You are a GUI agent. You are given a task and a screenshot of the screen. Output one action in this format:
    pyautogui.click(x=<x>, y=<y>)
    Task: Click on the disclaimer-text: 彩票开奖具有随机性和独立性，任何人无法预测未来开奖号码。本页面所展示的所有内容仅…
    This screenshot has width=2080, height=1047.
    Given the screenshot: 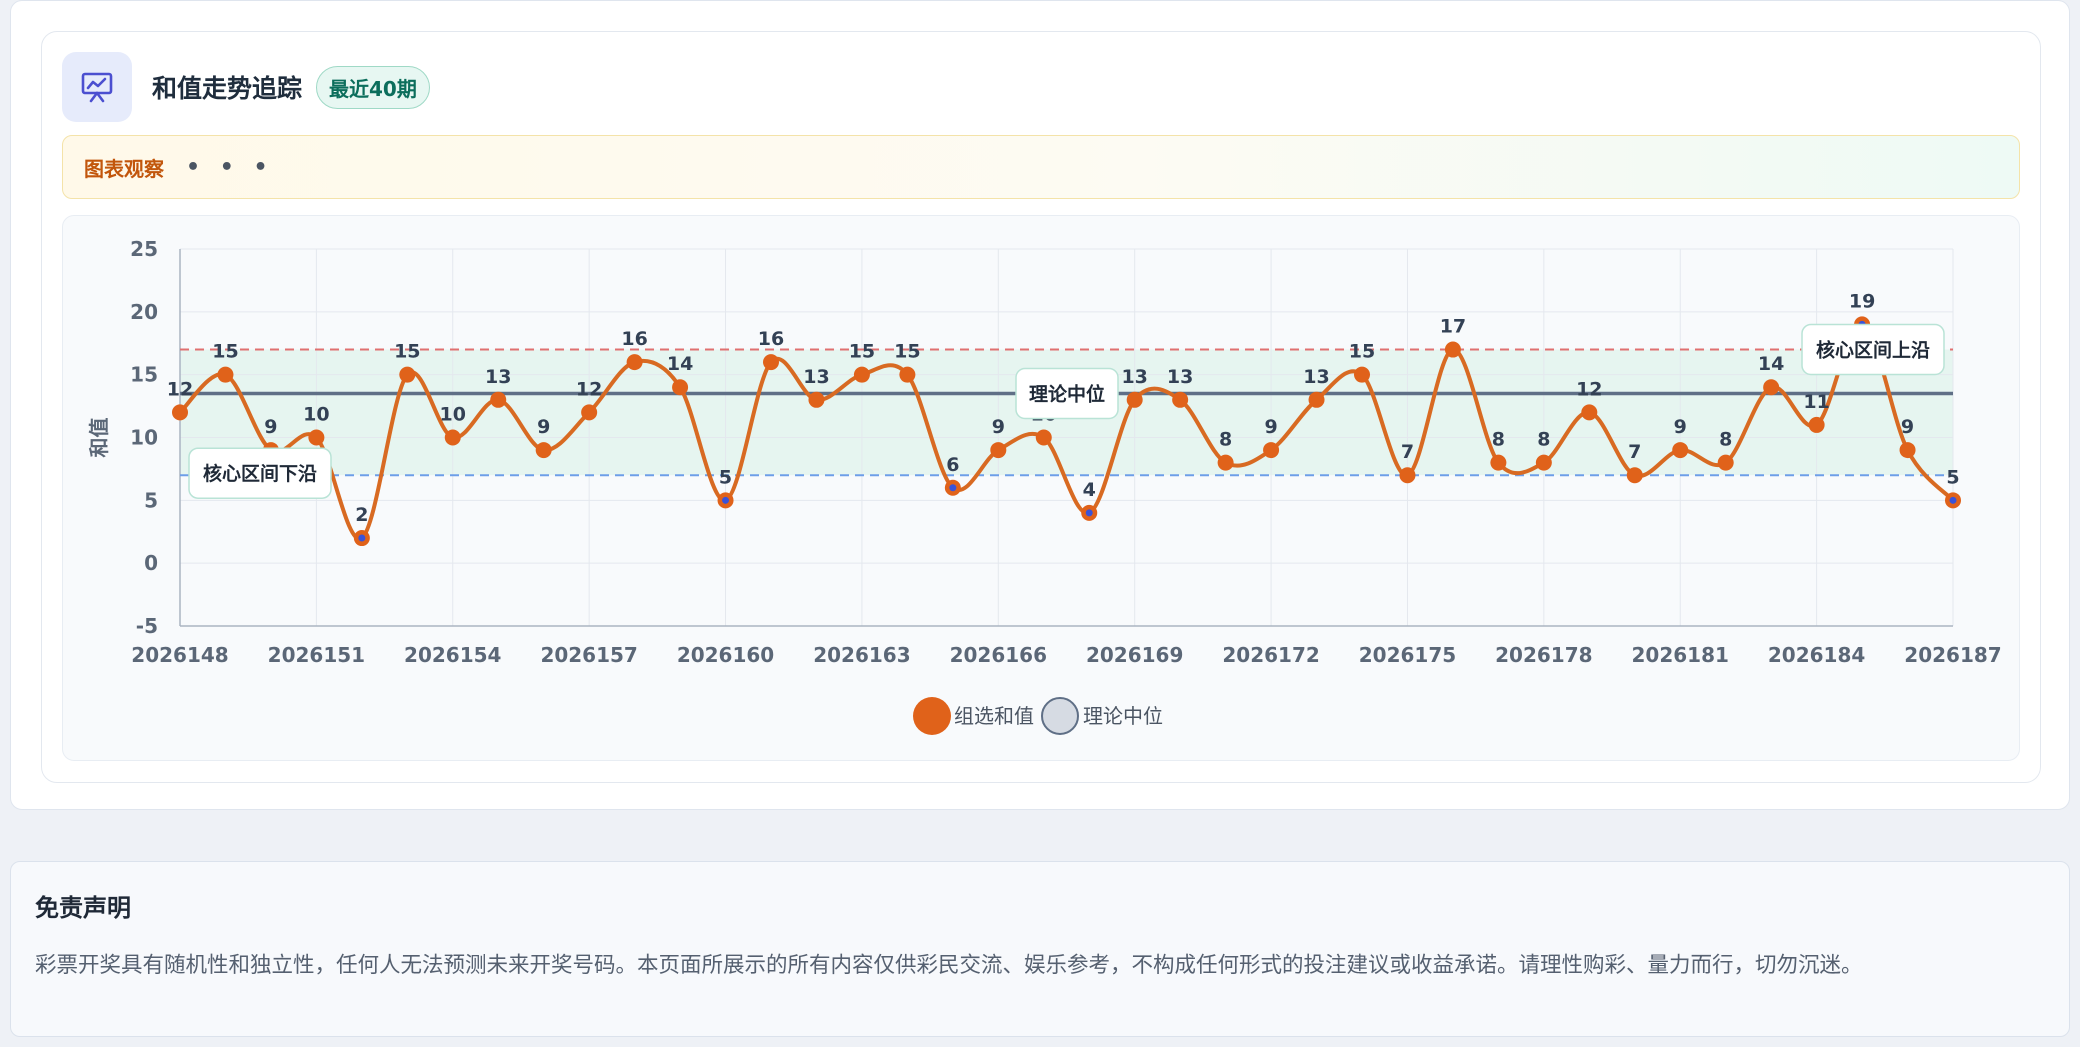 What is the action you would take?
    pyautogui.click(x=949, y=965)
    